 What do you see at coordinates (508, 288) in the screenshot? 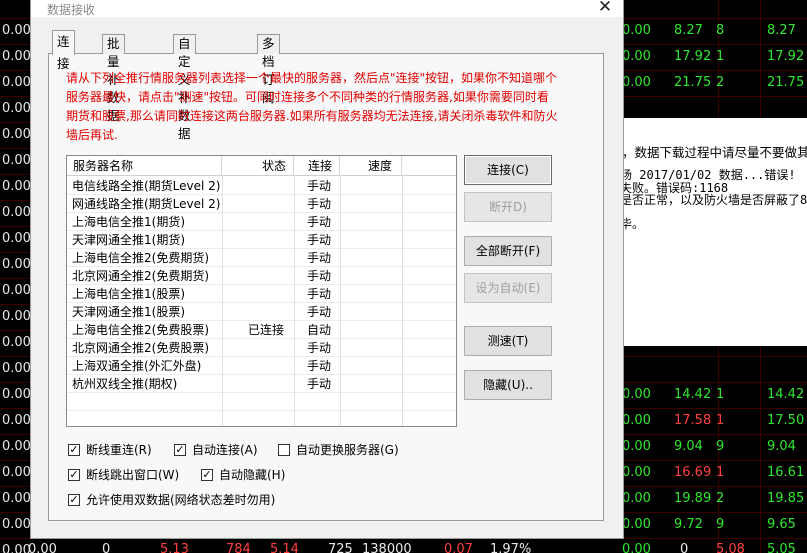
I see `set-auto-button: 设为自动(E)` at bounding box center [508, 288].